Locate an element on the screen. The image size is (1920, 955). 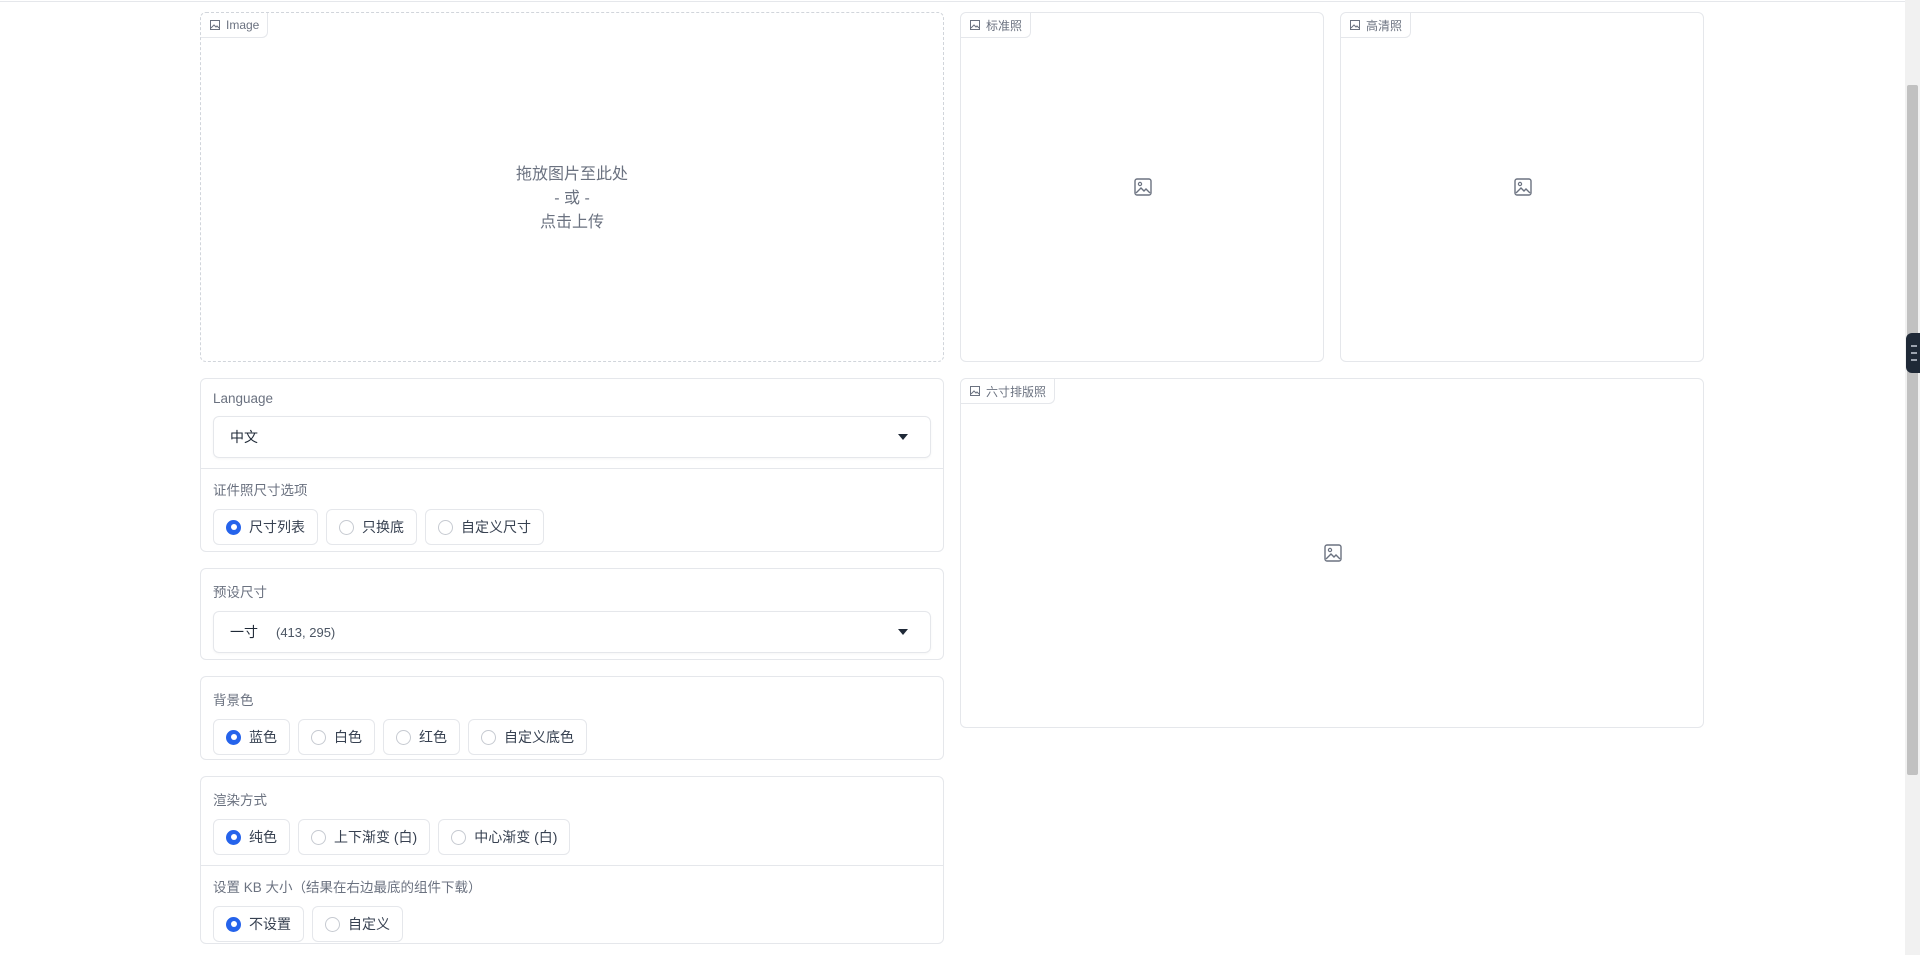
radio-center-gradient: 中心渐变 (白) is located at coordinates (504, 837).